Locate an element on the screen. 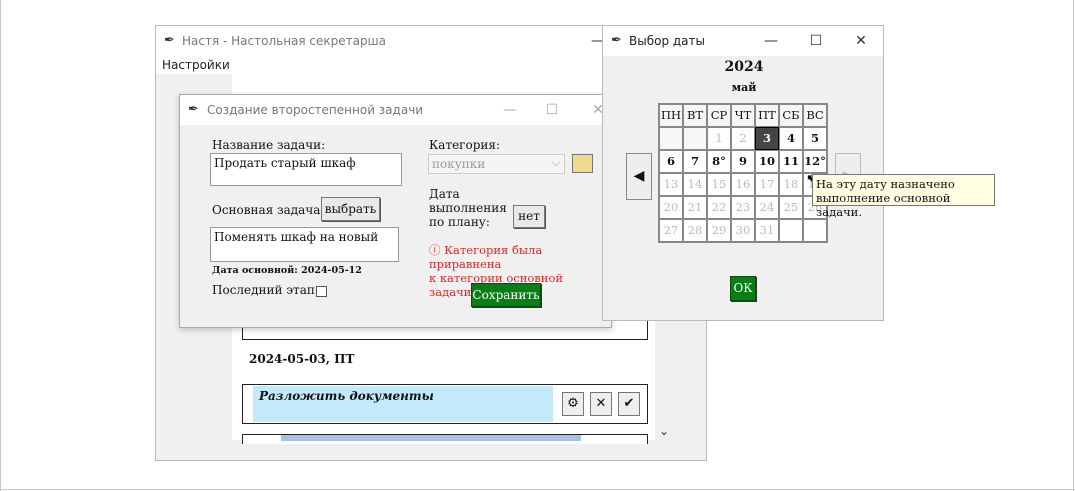 The width and height of the screenshot is (1075, 491). main-task-date: Дата основной: 2024-05-12 is located at coordinates (287, 270).